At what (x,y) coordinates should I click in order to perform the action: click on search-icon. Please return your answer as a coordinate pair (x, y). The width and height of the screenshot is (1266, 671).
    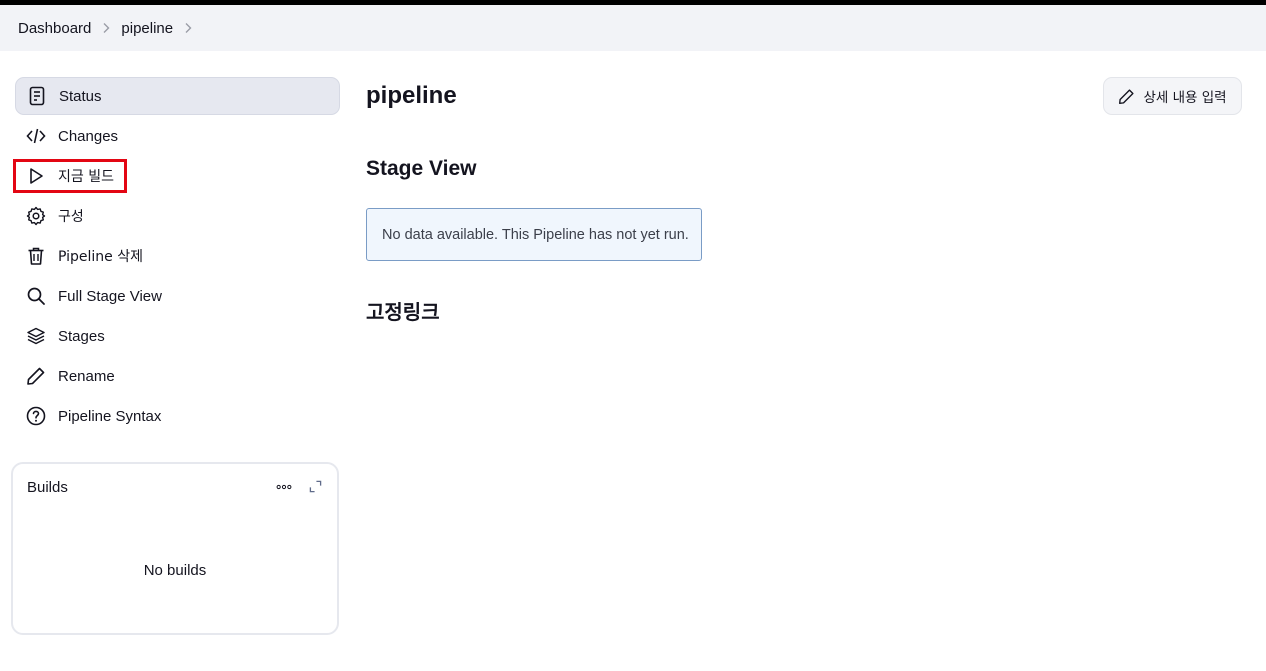
    Looking at the image, I should click on (36, 296).